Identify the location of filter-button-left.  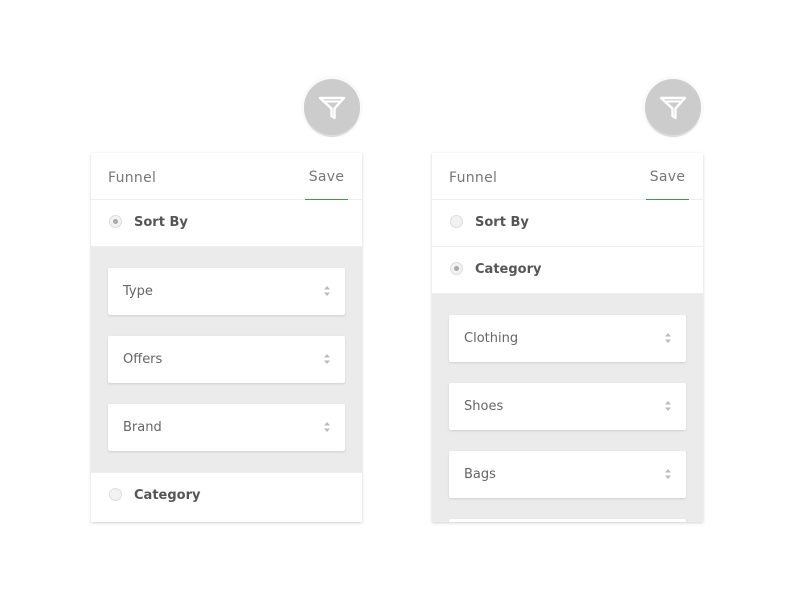
(332, 107).